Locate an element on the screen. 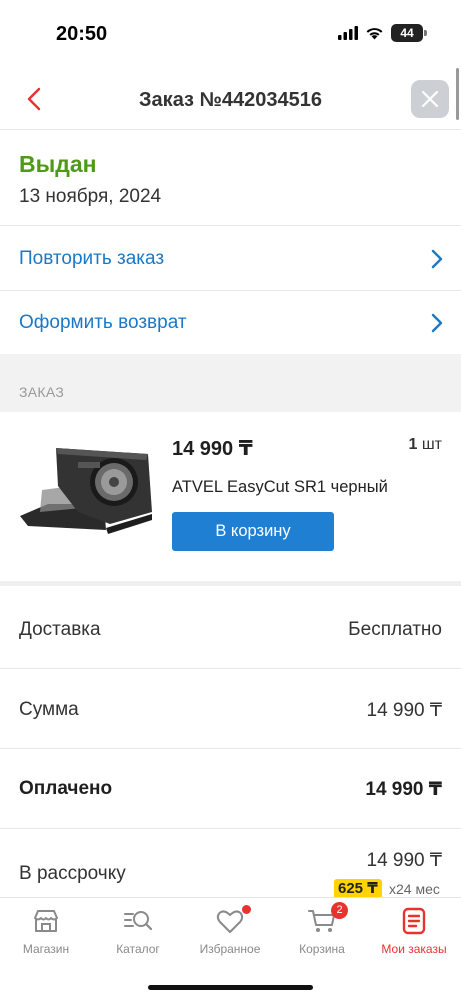  paid-row: Оплачено 14 990 ₸ is located at coordinates (230, 789).